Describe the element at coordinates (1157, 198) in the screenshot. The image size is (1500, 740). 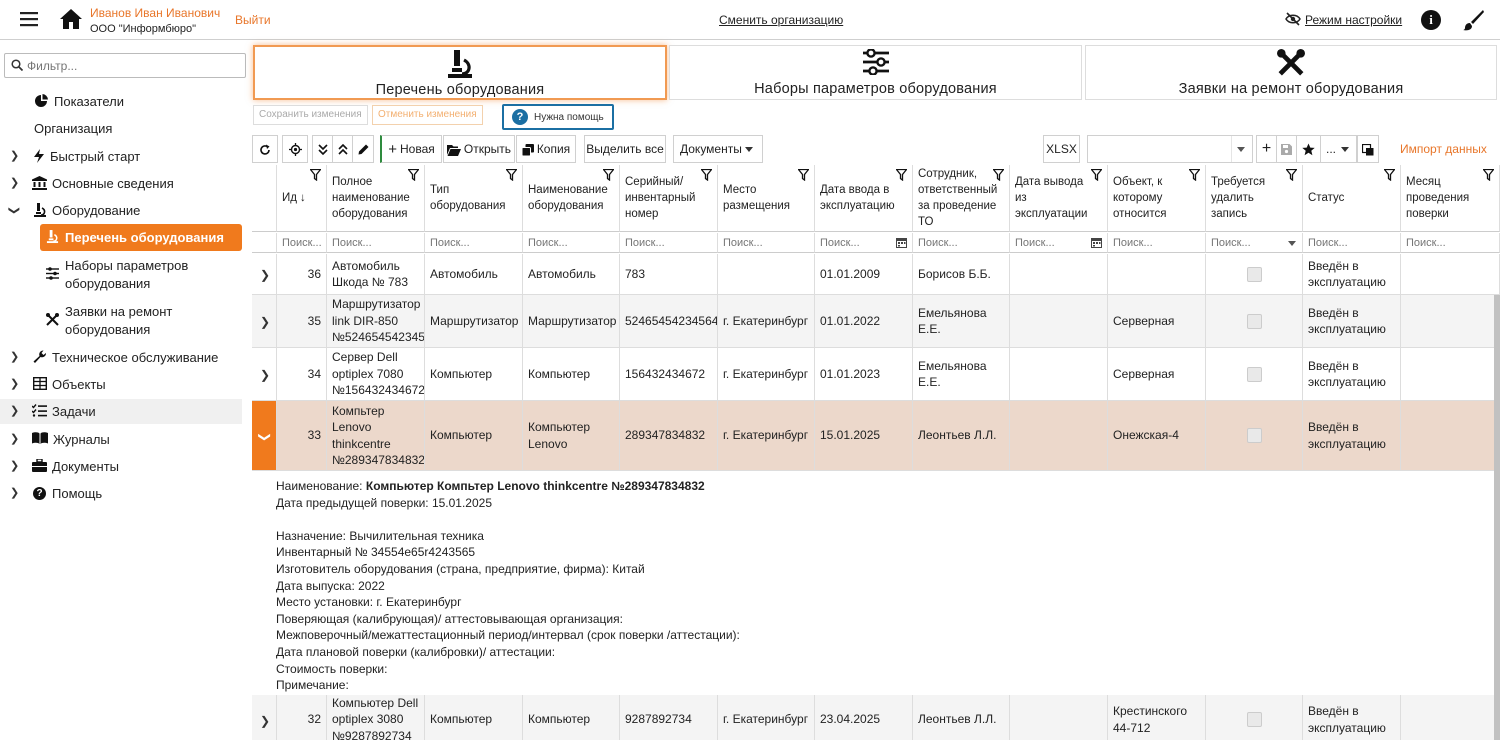
I see `col-object-header: Объект, к которому относится` at that location.